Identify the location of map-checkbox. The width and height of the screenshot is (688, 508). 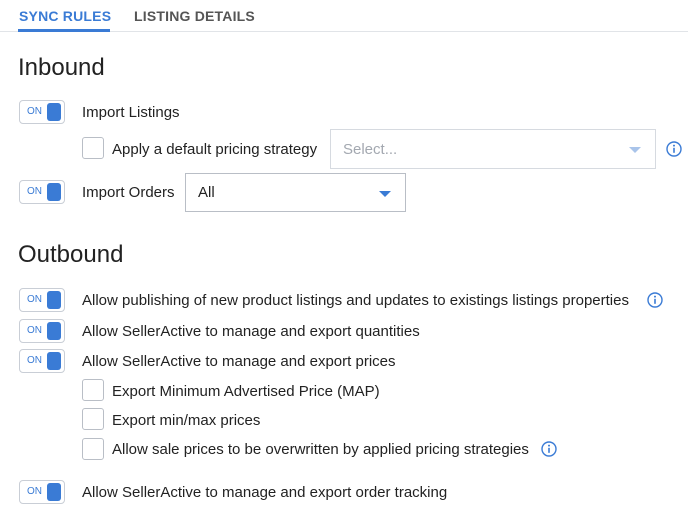
(93, 390).